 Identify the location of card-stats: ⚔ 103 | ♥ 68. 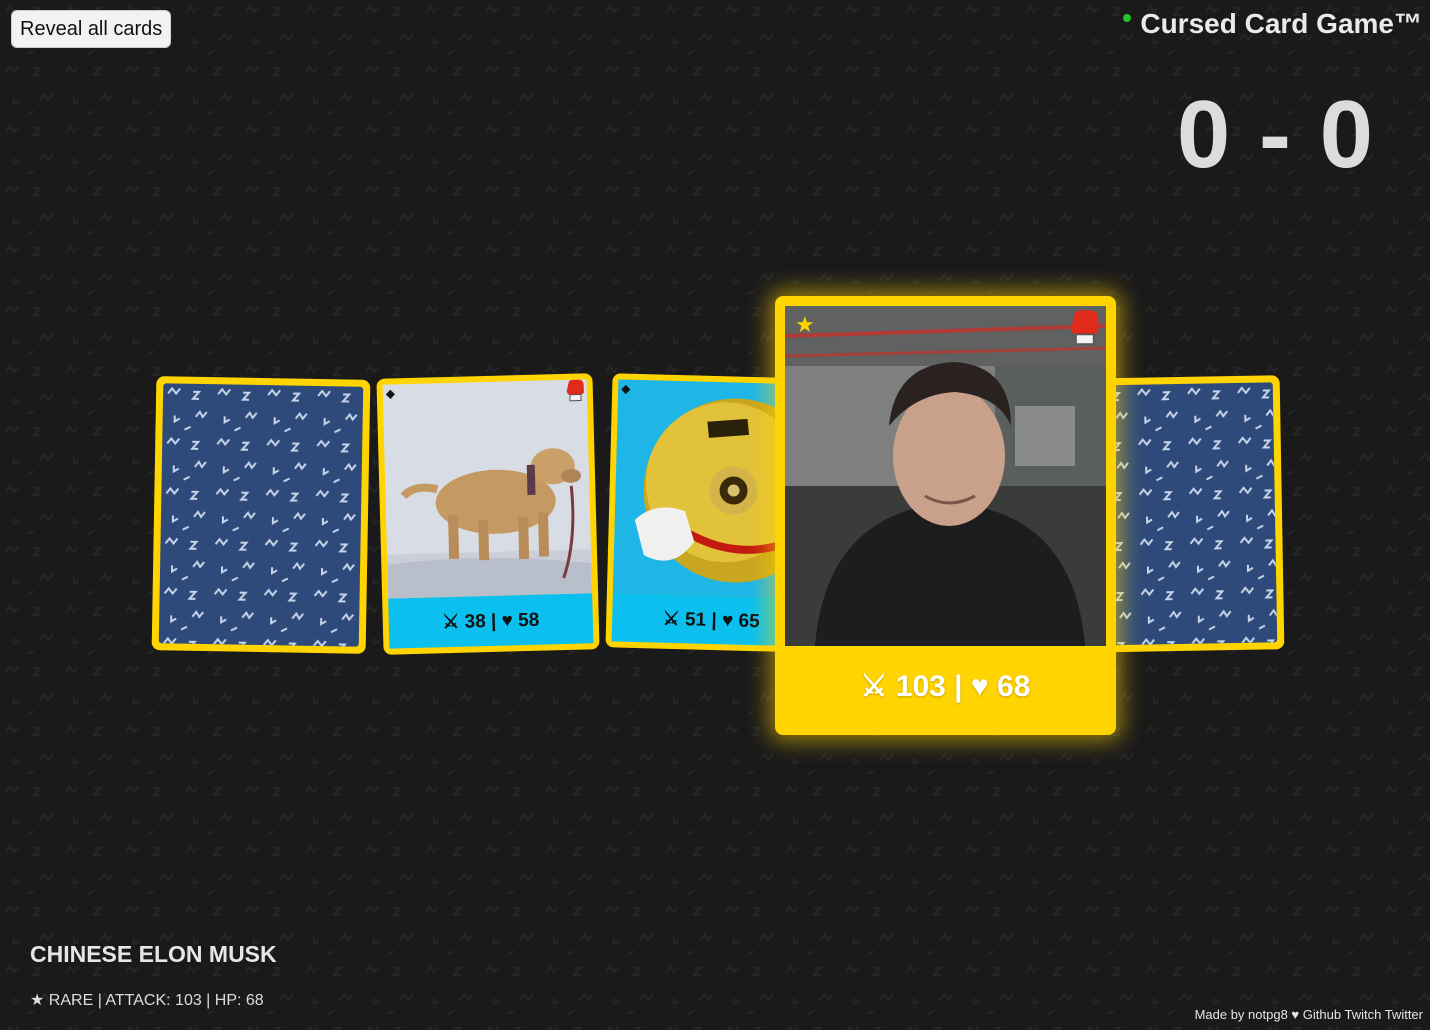
(945, 686).